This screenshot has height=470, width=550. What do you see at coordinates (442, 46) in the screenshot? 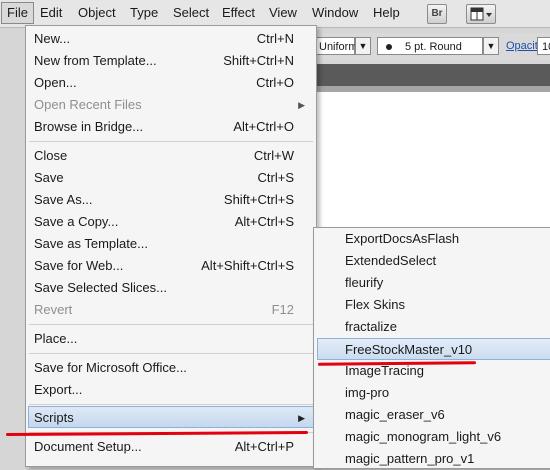
I see `brush-definition-field: 5 pt. Round` at bounding box center [442, 46].